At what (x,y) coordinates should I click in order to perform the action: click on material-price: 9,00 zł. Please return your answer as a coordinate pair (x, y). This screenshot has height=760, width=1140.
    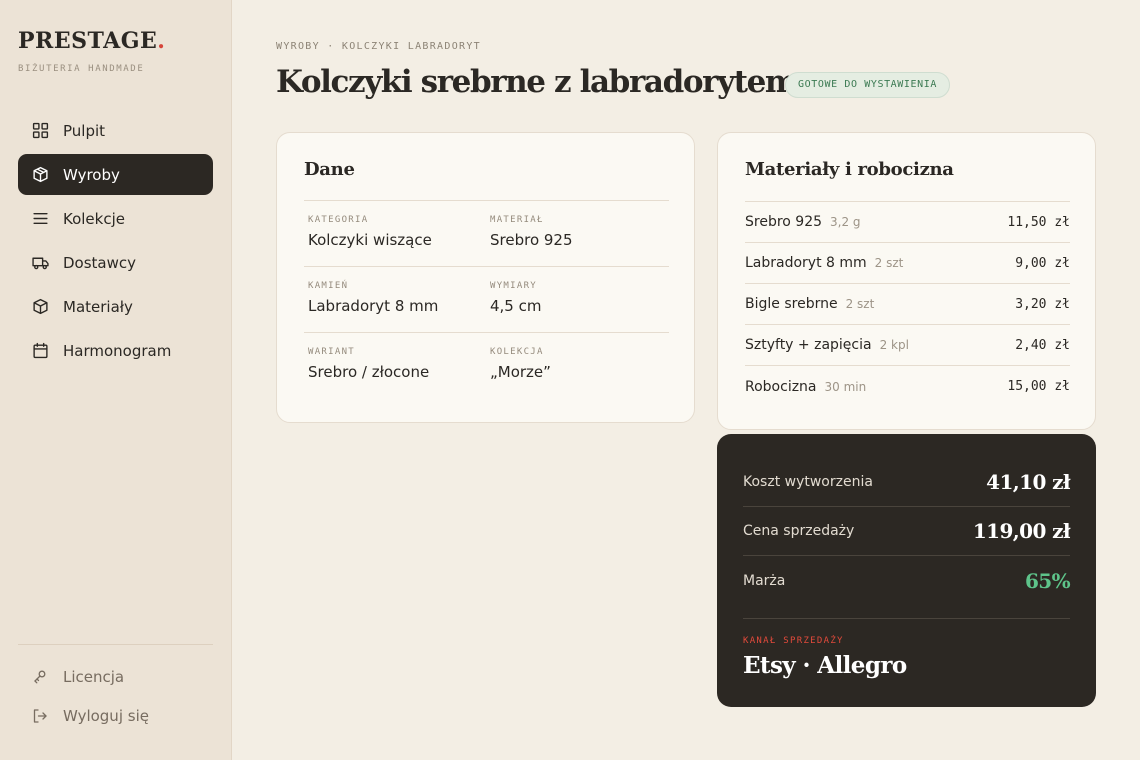
    Looking at the image, I should click on (1042, 263).